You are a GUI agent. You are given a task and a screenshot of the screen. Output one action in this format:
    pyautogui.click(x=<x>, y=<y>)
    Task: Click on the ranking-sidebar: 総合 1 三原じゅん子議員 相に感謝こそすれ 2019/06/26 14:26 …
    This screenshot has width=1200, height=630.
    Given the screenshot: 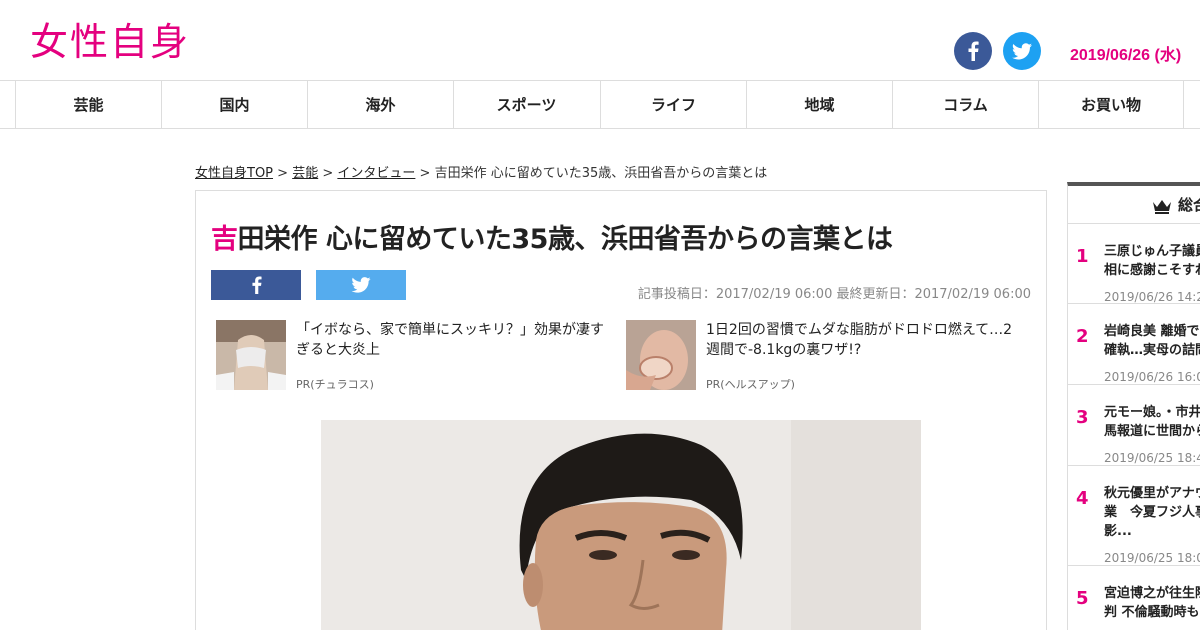 What is the action you would take?
    pyautogui.click(x=1133, y=406)
    